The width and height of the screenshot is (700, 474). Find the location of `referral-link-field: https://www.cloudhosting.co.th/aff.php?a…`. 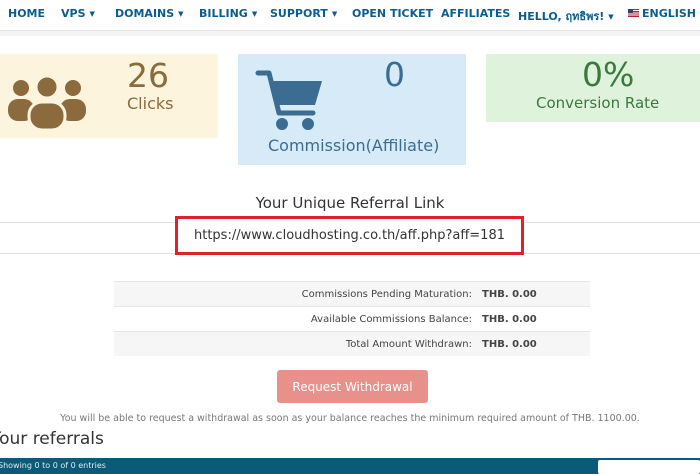

referral-link-field: https://www.cloudhosting.co.th/aff.php?a… is located at coordinates (349, 235).